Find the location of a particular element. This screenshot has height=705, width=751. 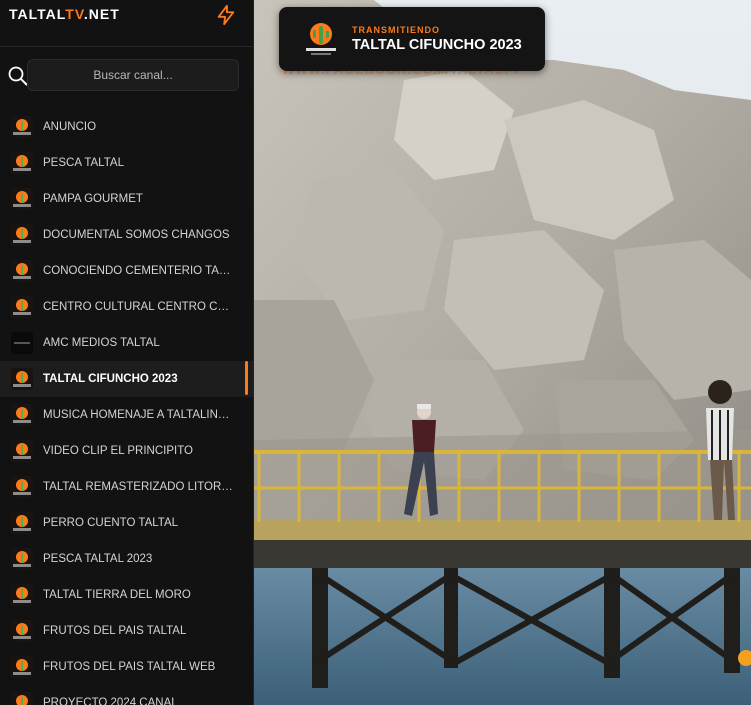

channel-label: FRUTOS DEL PAIS TALTAL WEB is located at coordinates (129, 667).